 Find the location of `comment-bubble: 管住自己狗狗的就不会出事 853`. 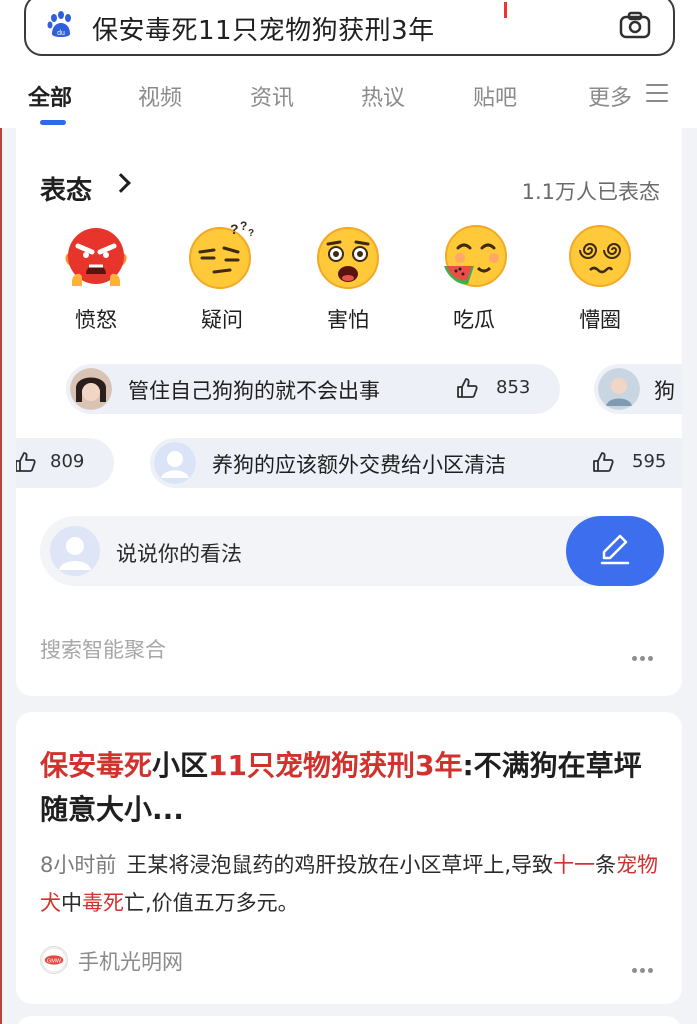

comment-bubble: 管住自己狗狗的就不会出事 853 is located at coordinates (313, 389).